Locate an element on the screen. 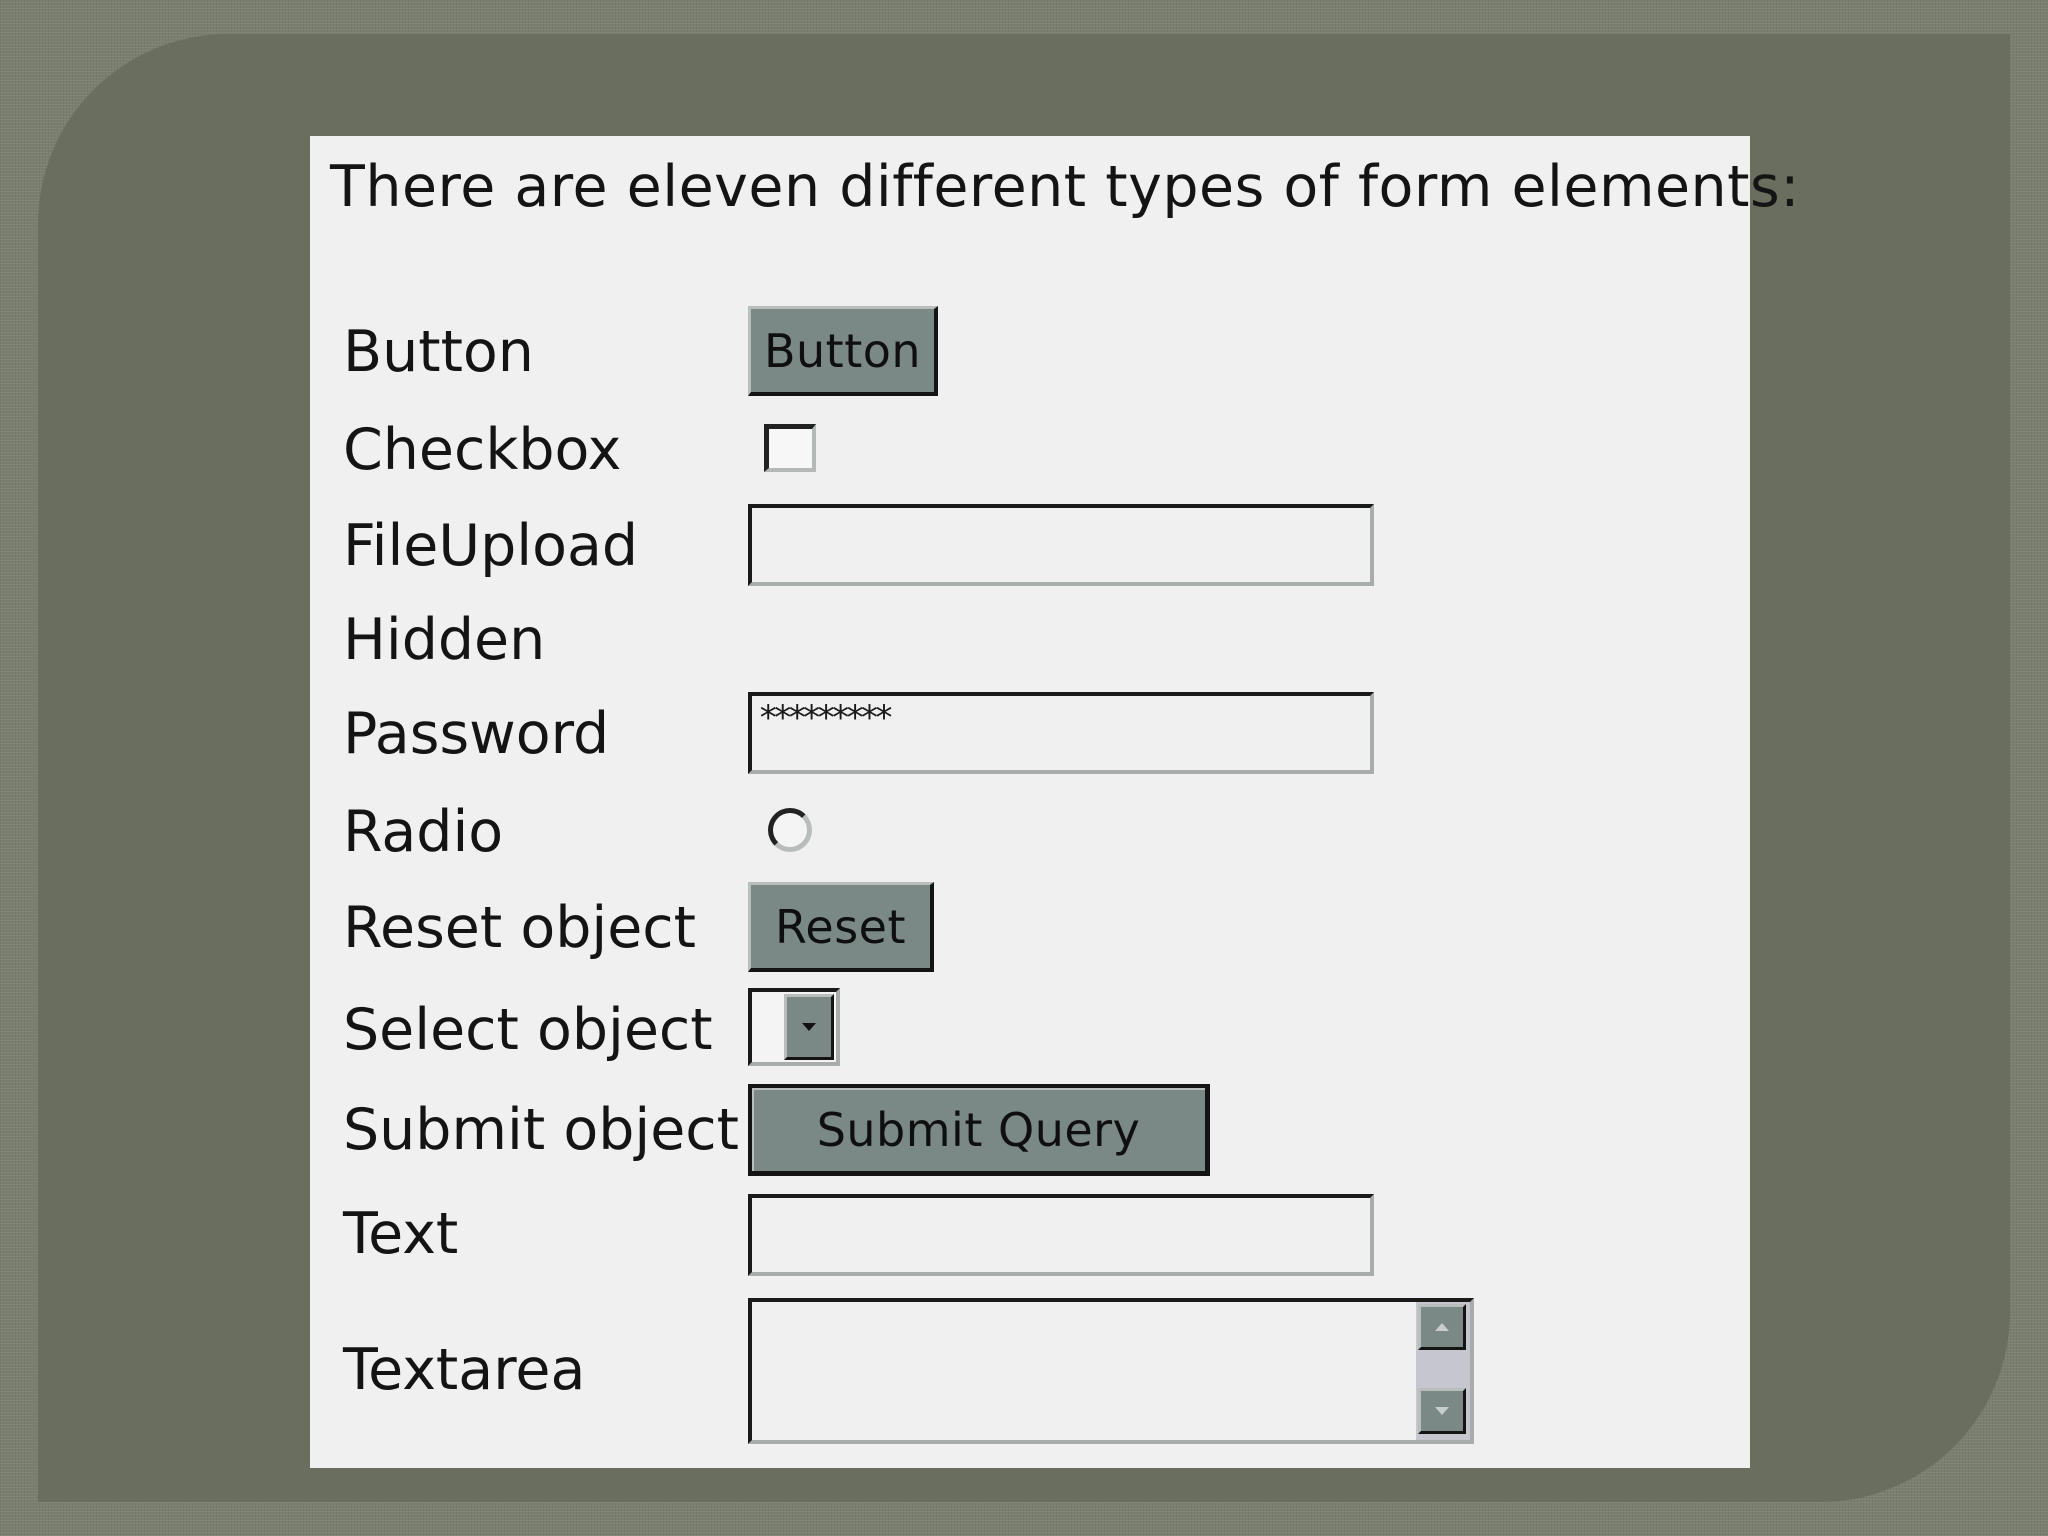 The width and height of the screenshot is (2048, 1536). arrow-down-glyph is located at coordinates (1442, 1411).